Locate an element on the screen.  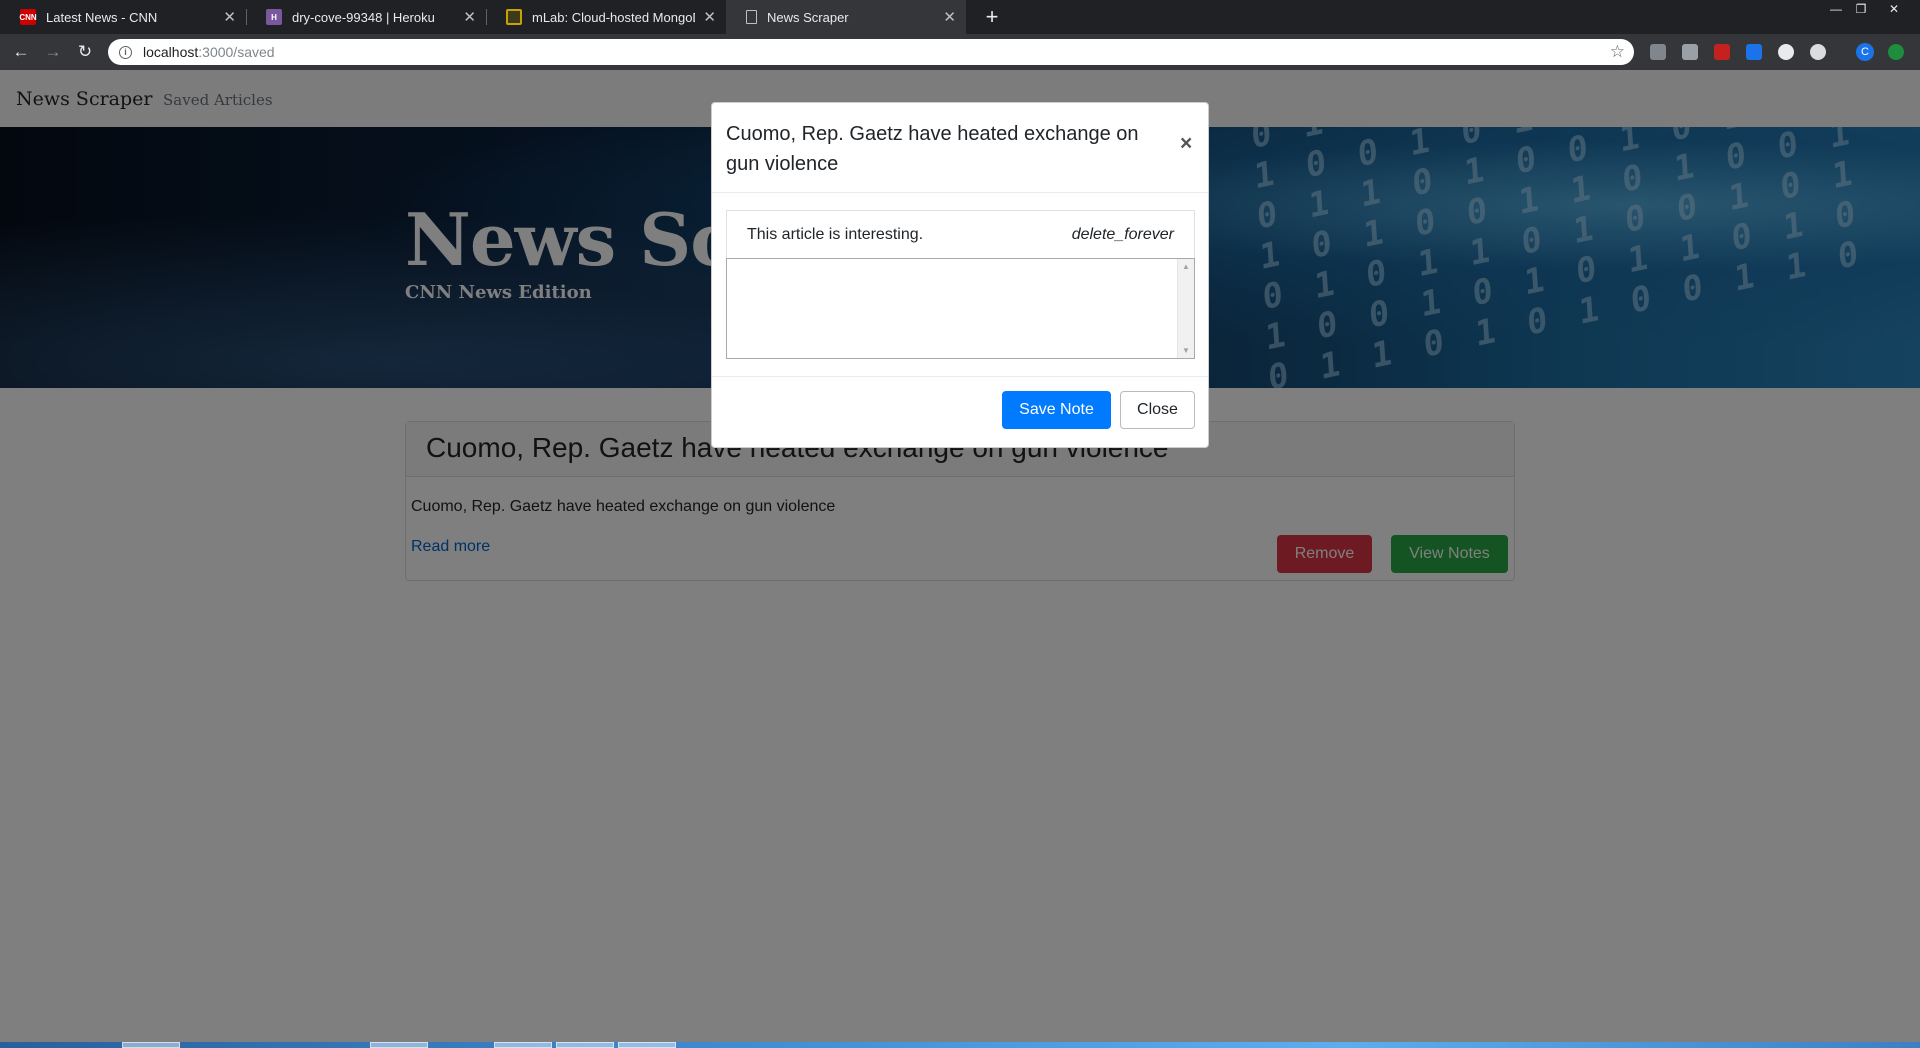
browser-toolbar: ← → ↻ i localhost:3000/saved ☆ is located at coordinates (960, 52).